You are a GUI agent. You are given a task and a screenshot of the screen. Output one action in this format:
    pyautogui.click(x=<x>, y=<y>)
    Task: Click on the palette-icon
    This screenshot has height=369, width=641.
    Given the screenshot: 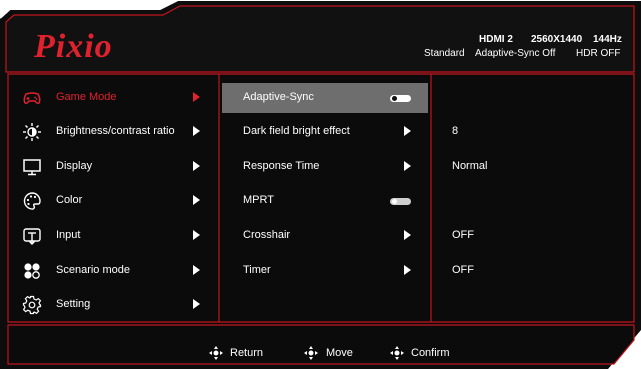 What is the action you would take?
    pyautogui.click(x=32, y=201)
    